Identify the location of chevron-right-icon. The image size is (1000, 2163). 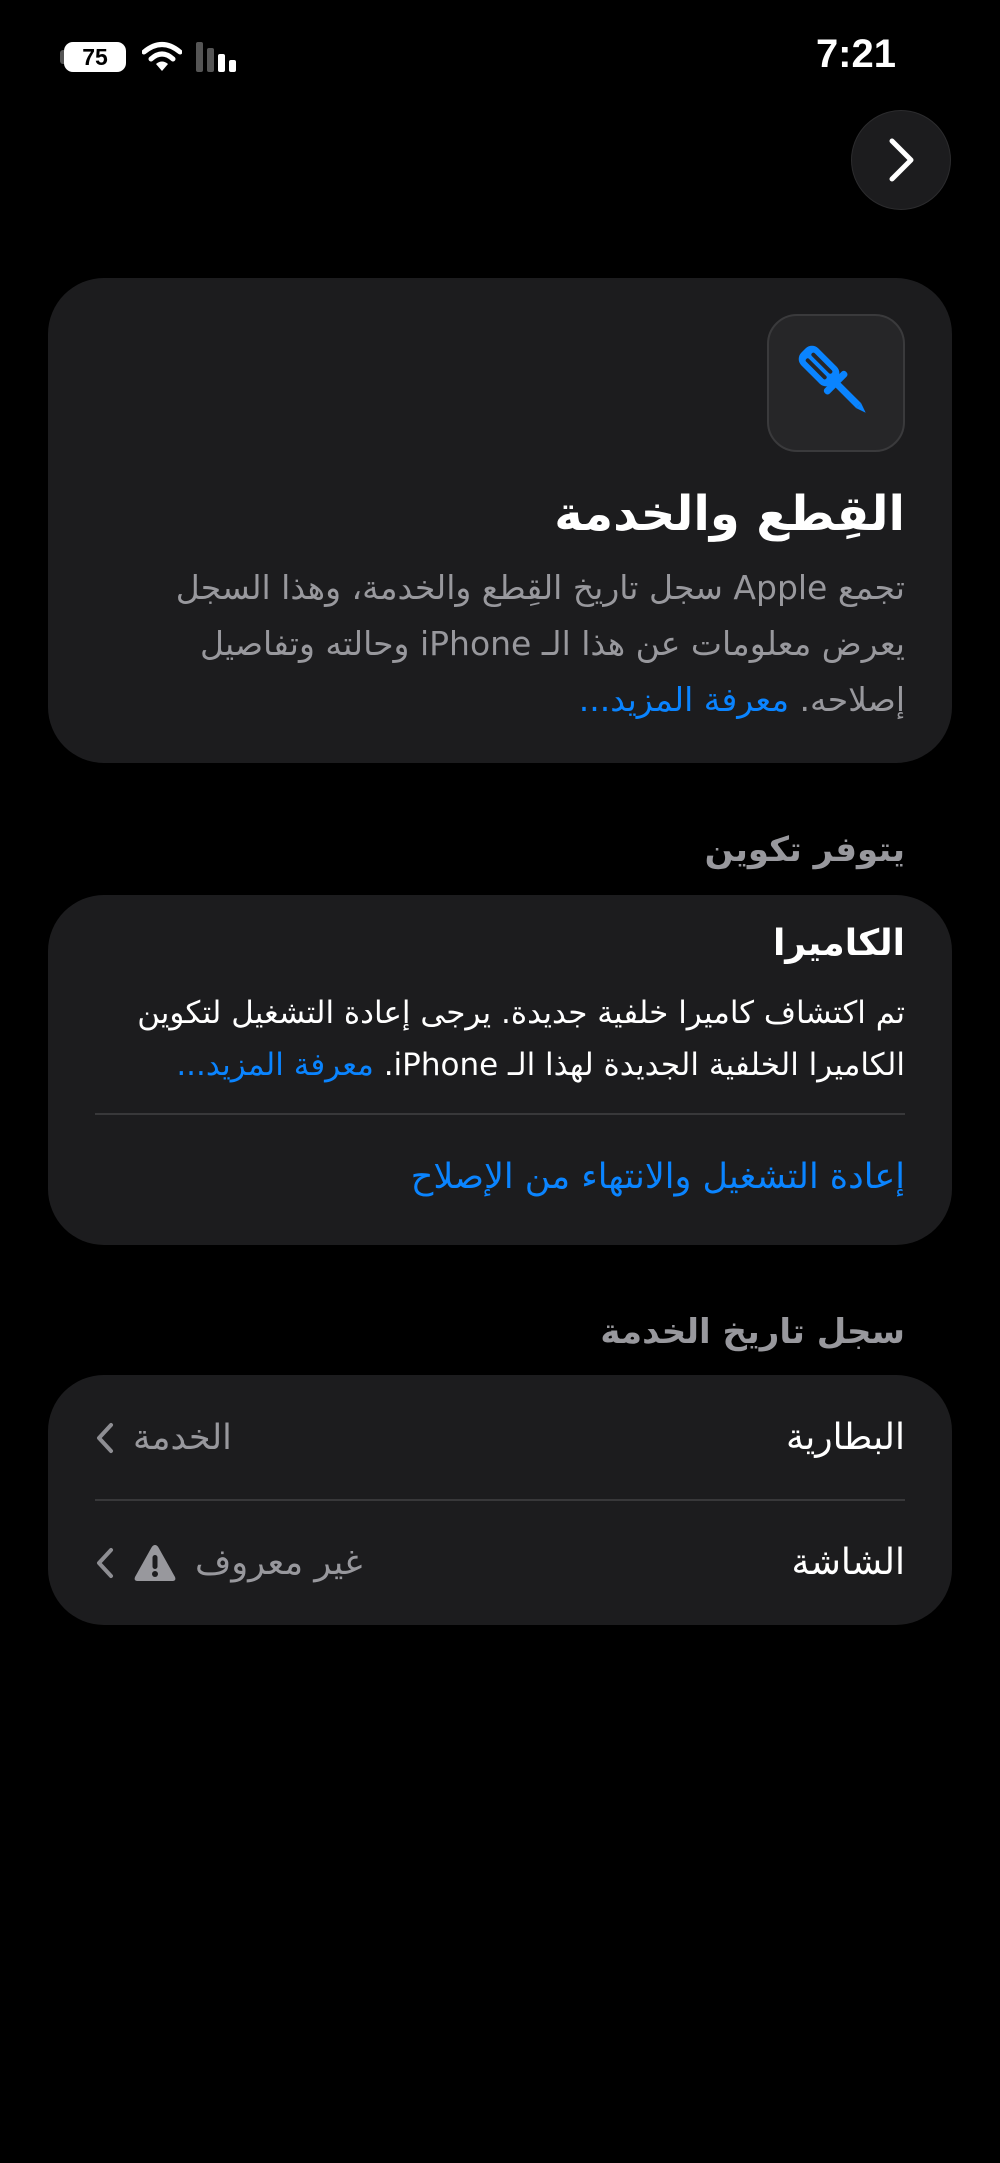
(901, 160).